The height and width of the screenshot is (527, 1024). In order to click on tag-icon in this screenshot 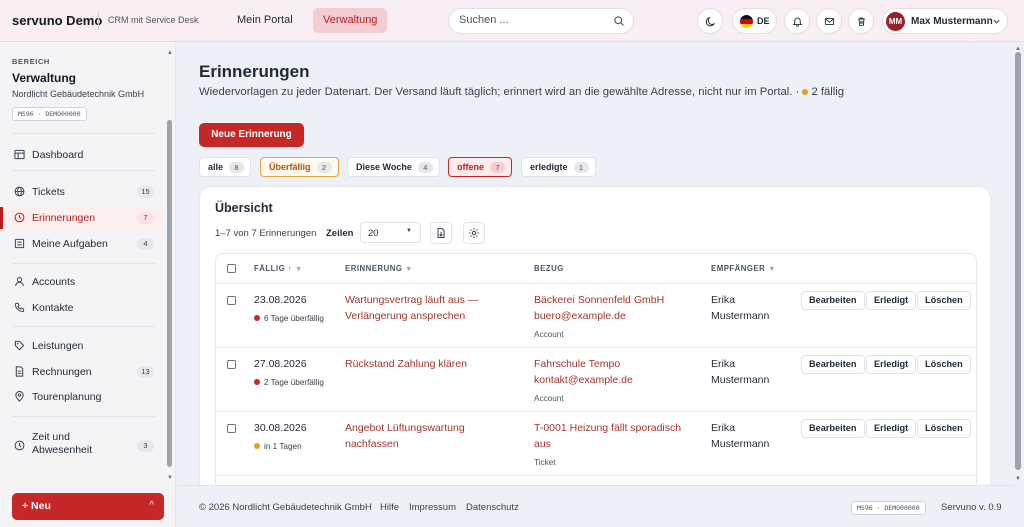, I will do `click(19, 345)`.